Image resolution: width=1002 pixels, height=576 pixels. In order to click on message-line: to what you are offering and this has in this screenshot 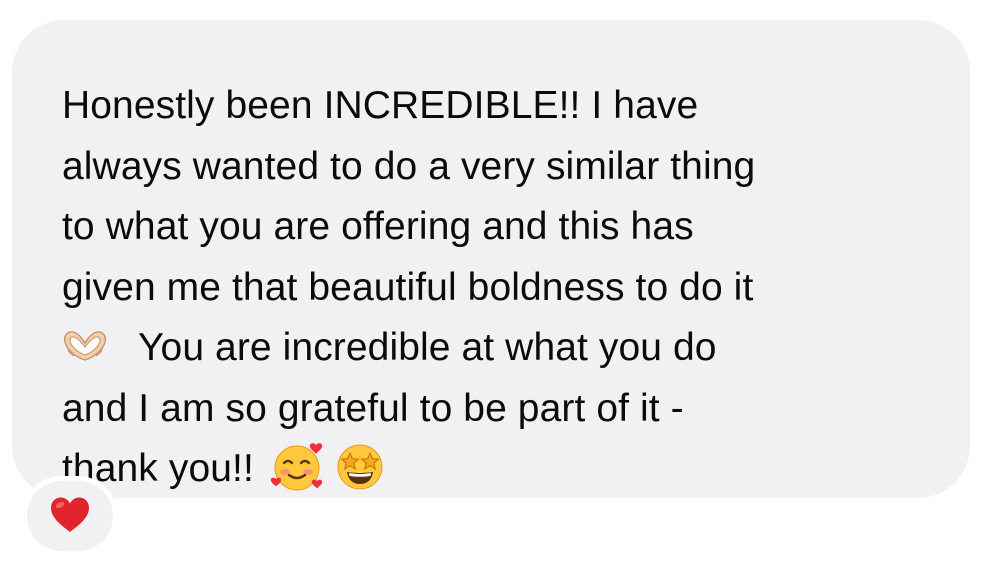, I will do `click(378, 226)`.